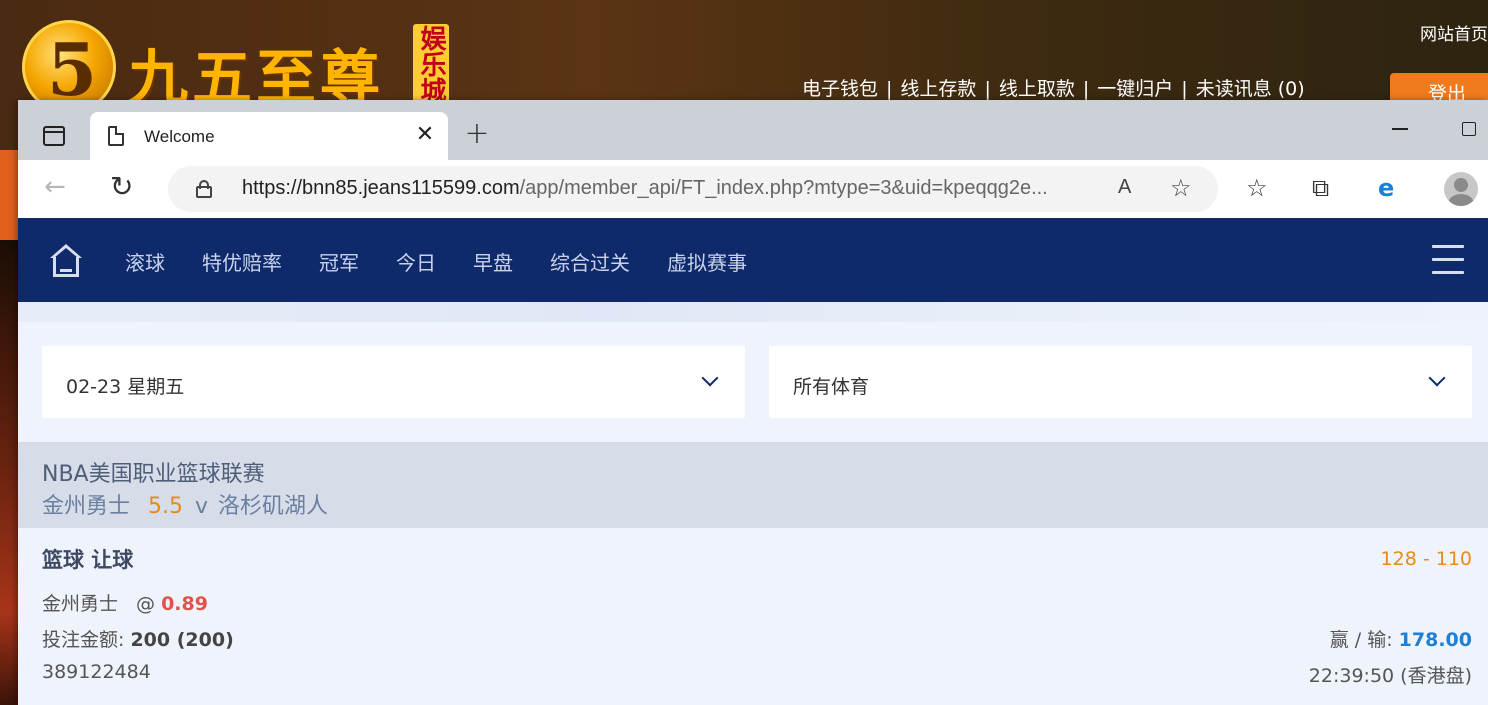 The height and width of the screenshot is (705, 1488). I want to click on tab-actions-icon, so click(53, 137).